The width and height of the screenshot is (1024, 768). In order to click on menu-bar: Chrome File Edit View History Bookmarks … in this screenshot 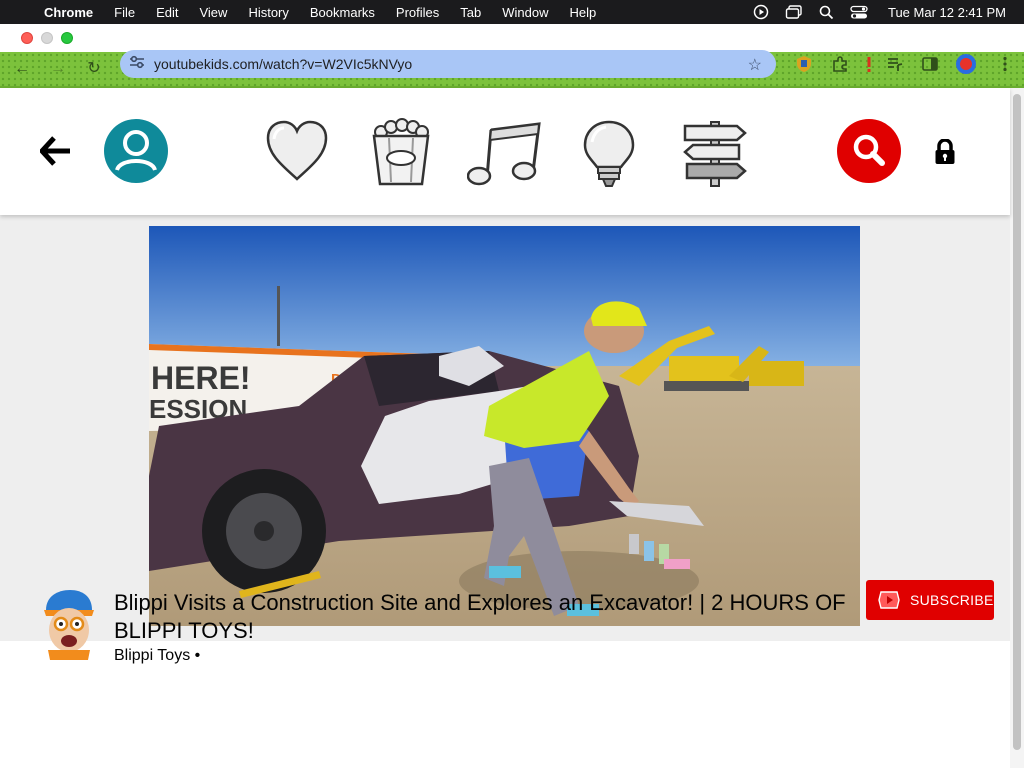, I will do `click(512, 12)`.